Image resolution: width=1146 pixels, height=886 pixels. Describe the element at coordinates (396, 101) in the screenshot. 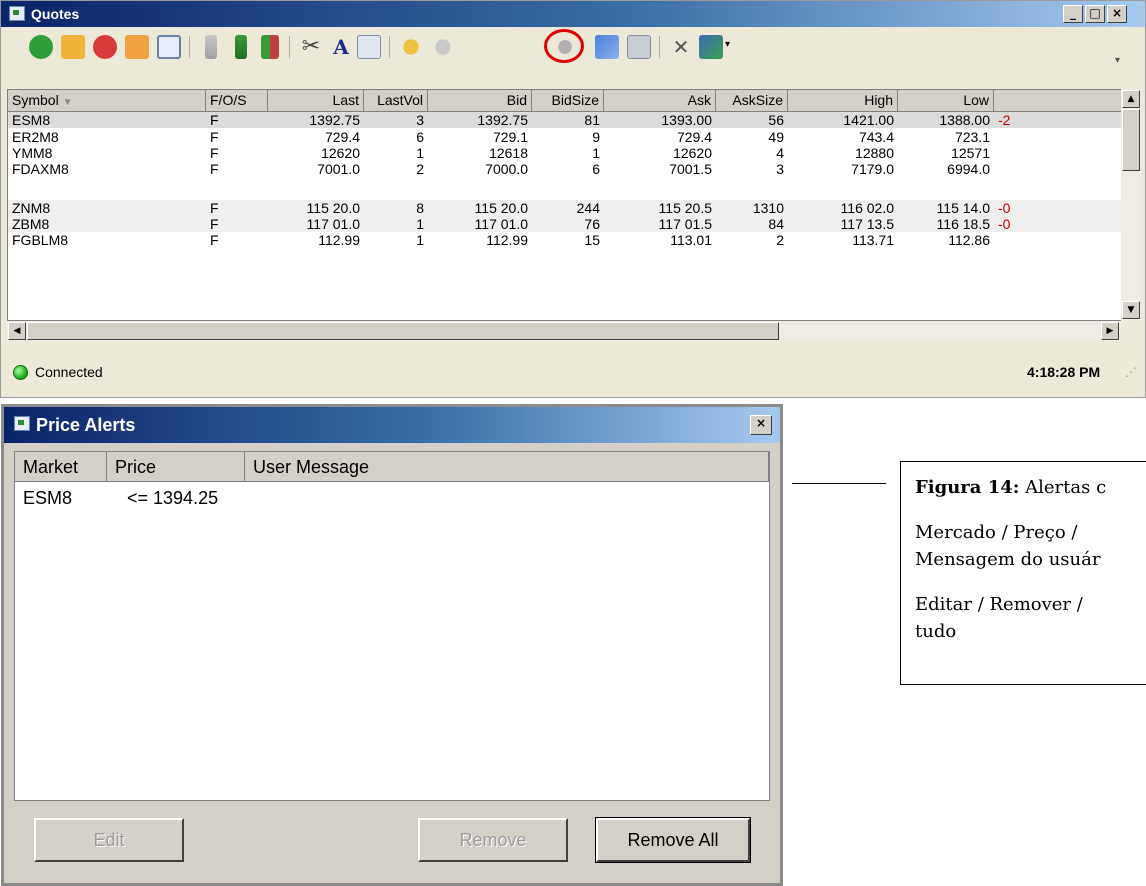

I see `column-header: LastVol` at that location.